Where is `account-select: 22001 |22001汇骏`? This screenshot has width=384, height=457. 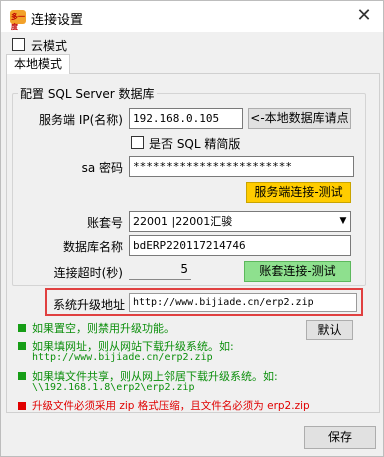 account-select: 22001 |22001汇骏 is located at coordinates (240, 221).